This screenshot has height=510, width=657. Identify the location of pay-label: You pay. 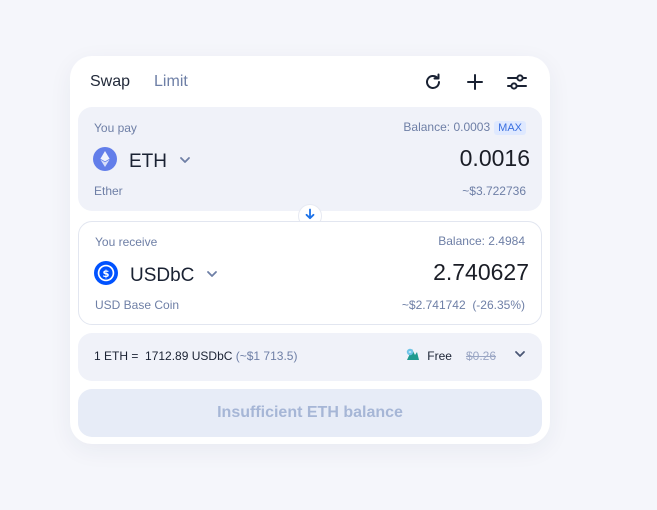
(115, 128).